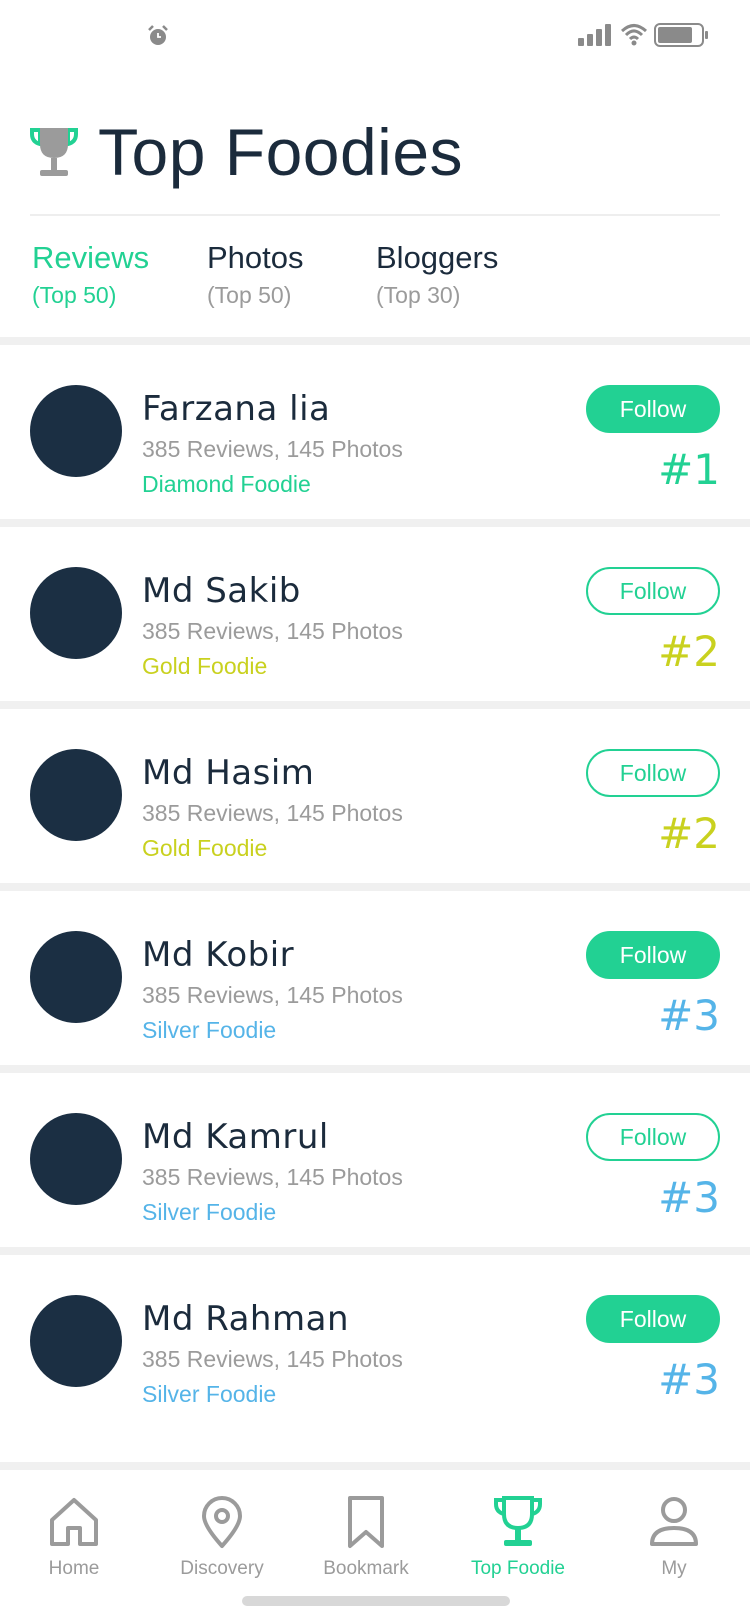 Image resolution: width=750 pixels, height=1624 pixels. What do you see at coordinates (517, 1568) in the screenshot?
I see `nav-label: Top Foodie` at bounding box center [517, 1568].